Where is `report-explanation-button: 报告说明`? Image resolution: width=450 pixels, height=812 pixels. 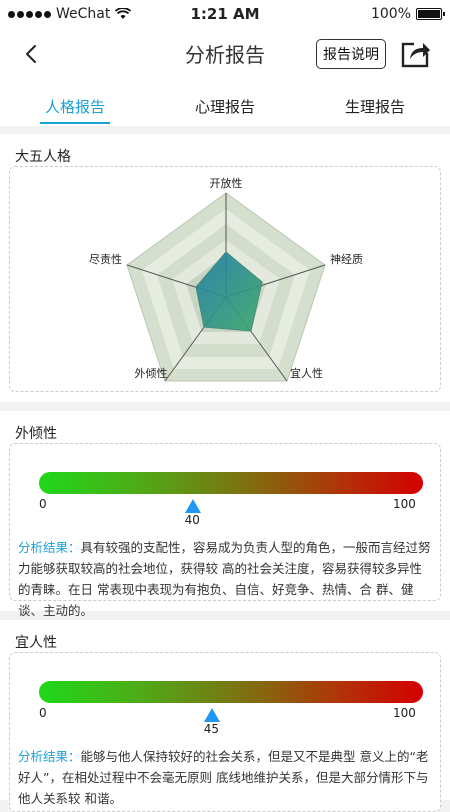
report-explanation-button: 报告说明 is located at coordinates (351, 54).